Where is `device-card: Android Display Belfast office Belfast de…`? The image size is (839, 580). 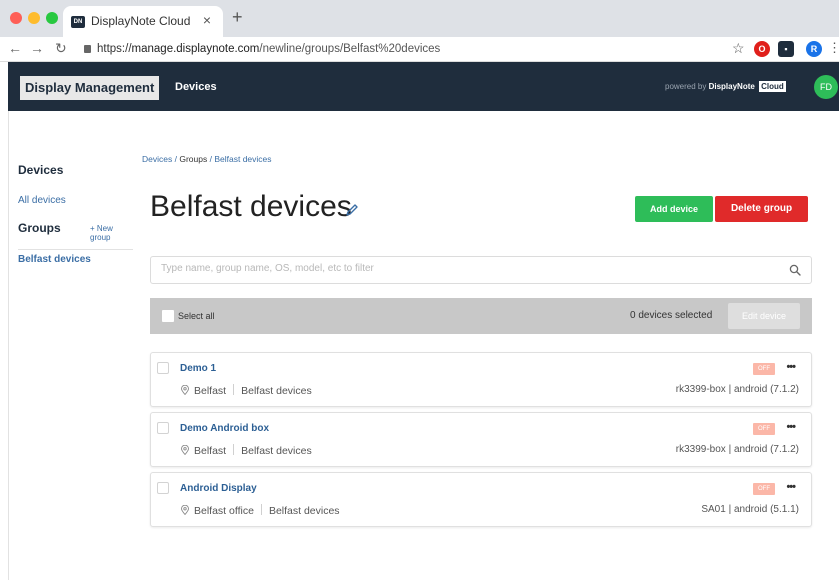 device-card: Android Display Belfast office Belfast de… is located at coordinates (481, 499).